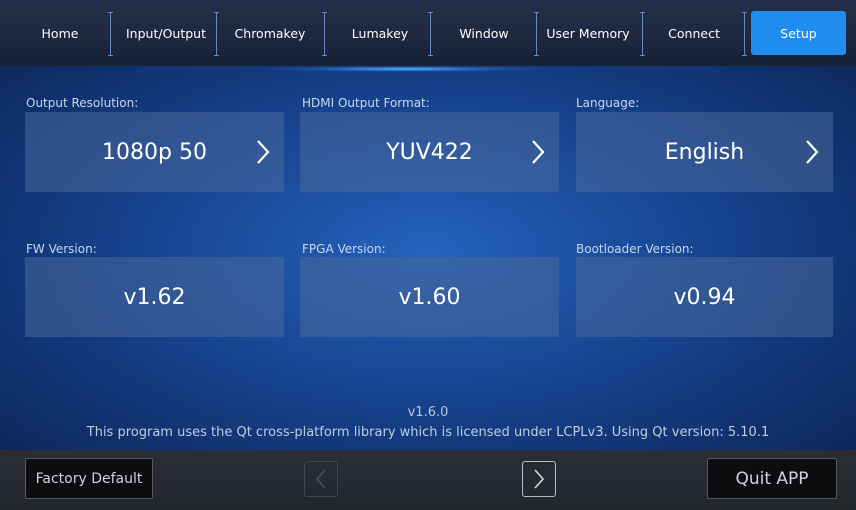  Describe the element at coordinates (366, 103) in the screenshot. I see `hdmi-output-format-label: HDMI Output Format:` at that location.